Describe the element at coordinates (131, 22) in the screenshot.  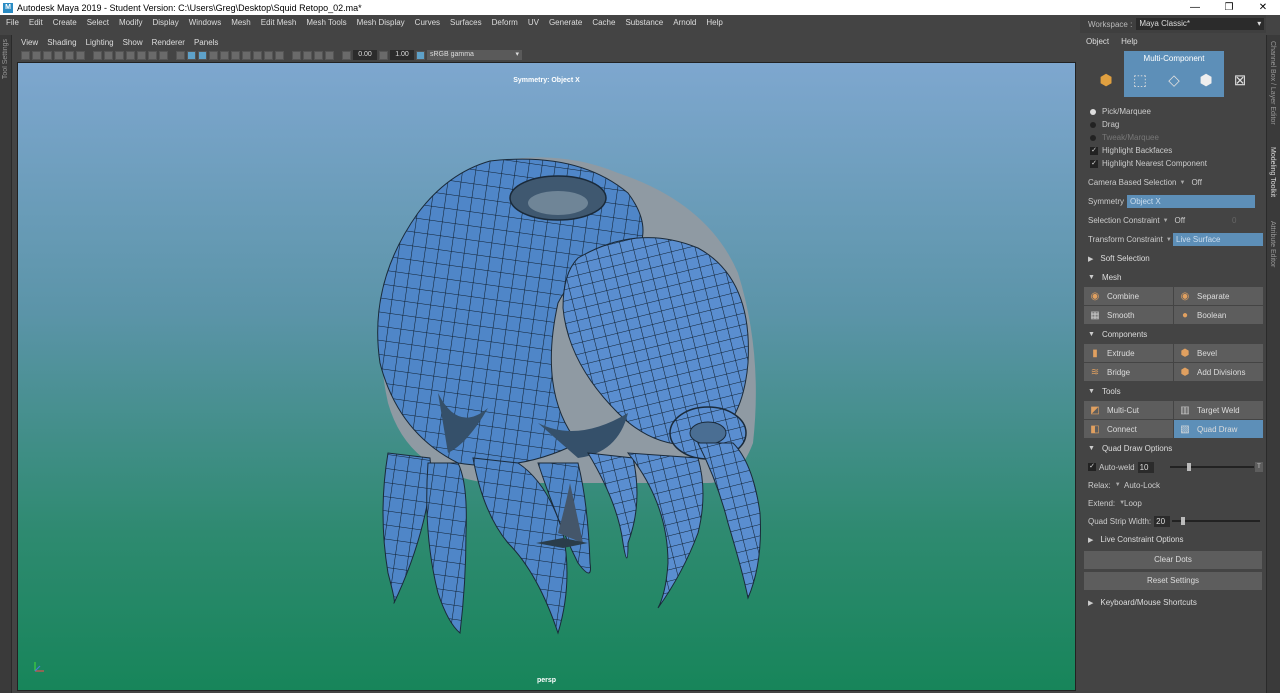
I see `menu-modify: Modify` at that location.